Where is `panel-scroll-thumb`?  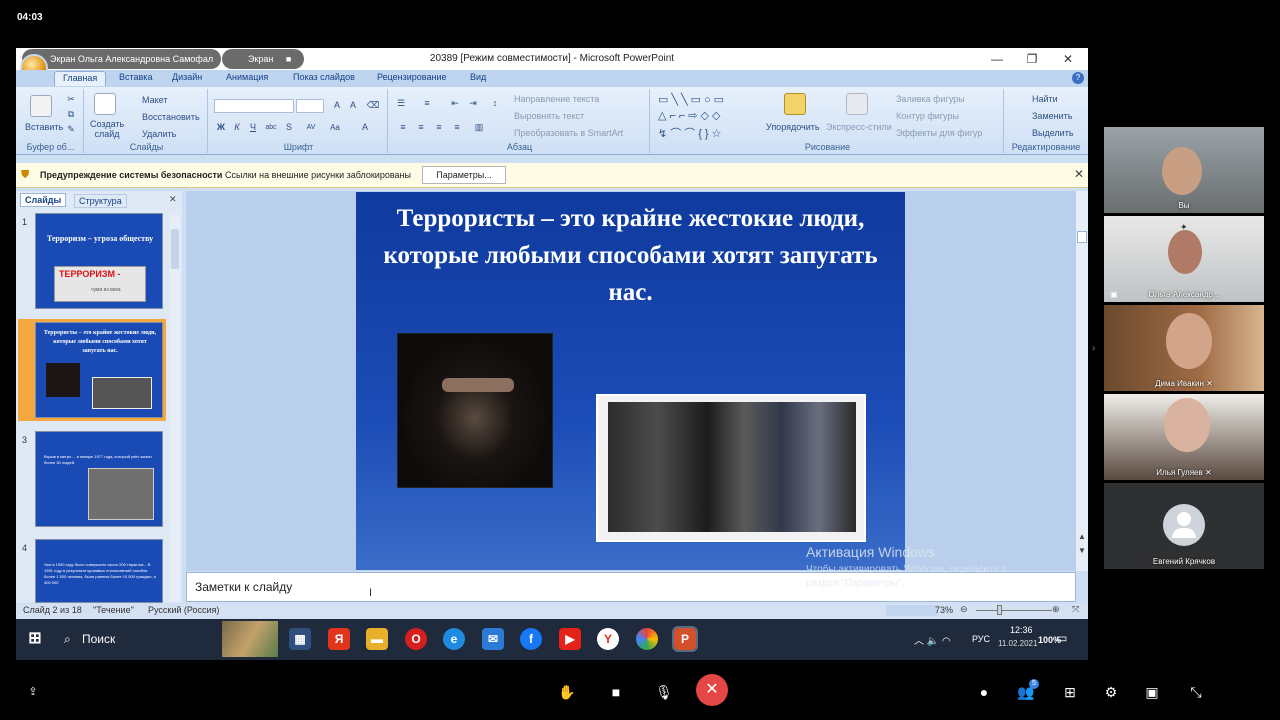 panel-scroll-thumb is located at coordinates (175, 249).